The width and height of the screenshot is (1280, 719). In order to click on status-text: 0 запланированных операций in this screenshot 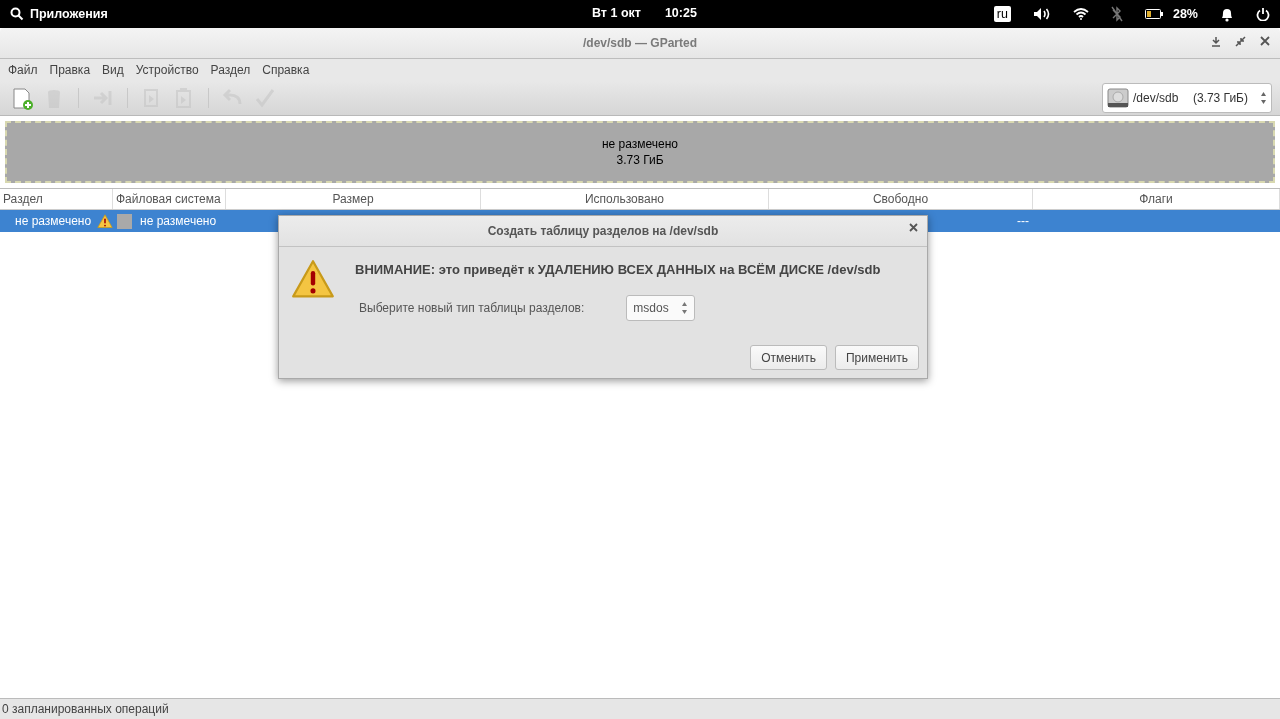, I will do `click(85, 709)`.